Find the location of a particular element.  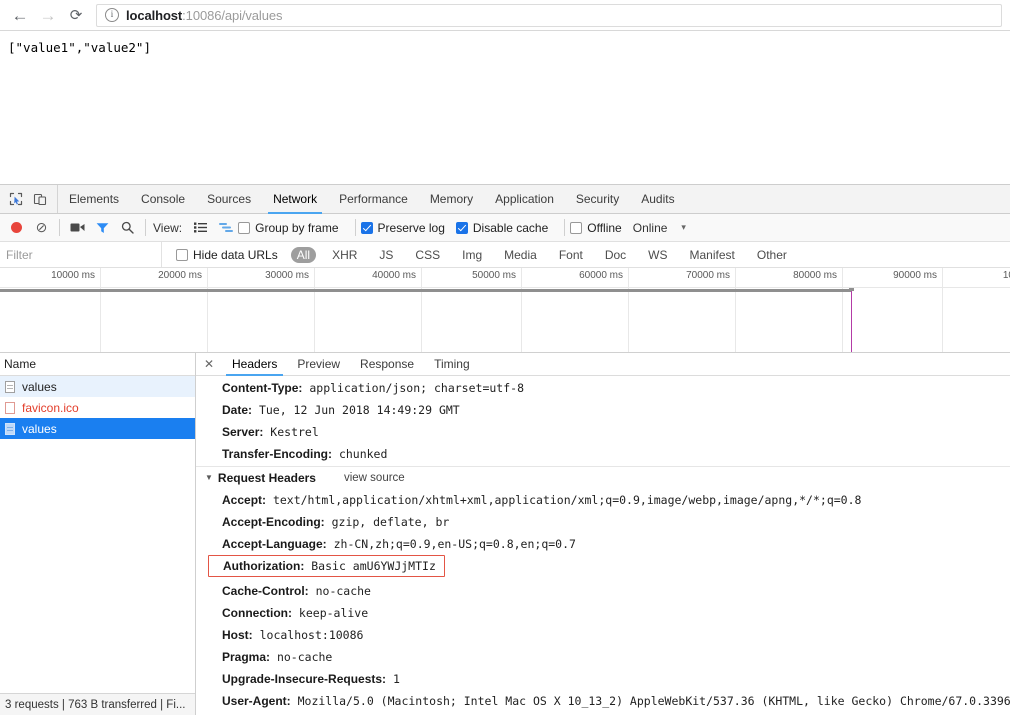

clear-button: ⊘ is located at coordinates (41, 228).